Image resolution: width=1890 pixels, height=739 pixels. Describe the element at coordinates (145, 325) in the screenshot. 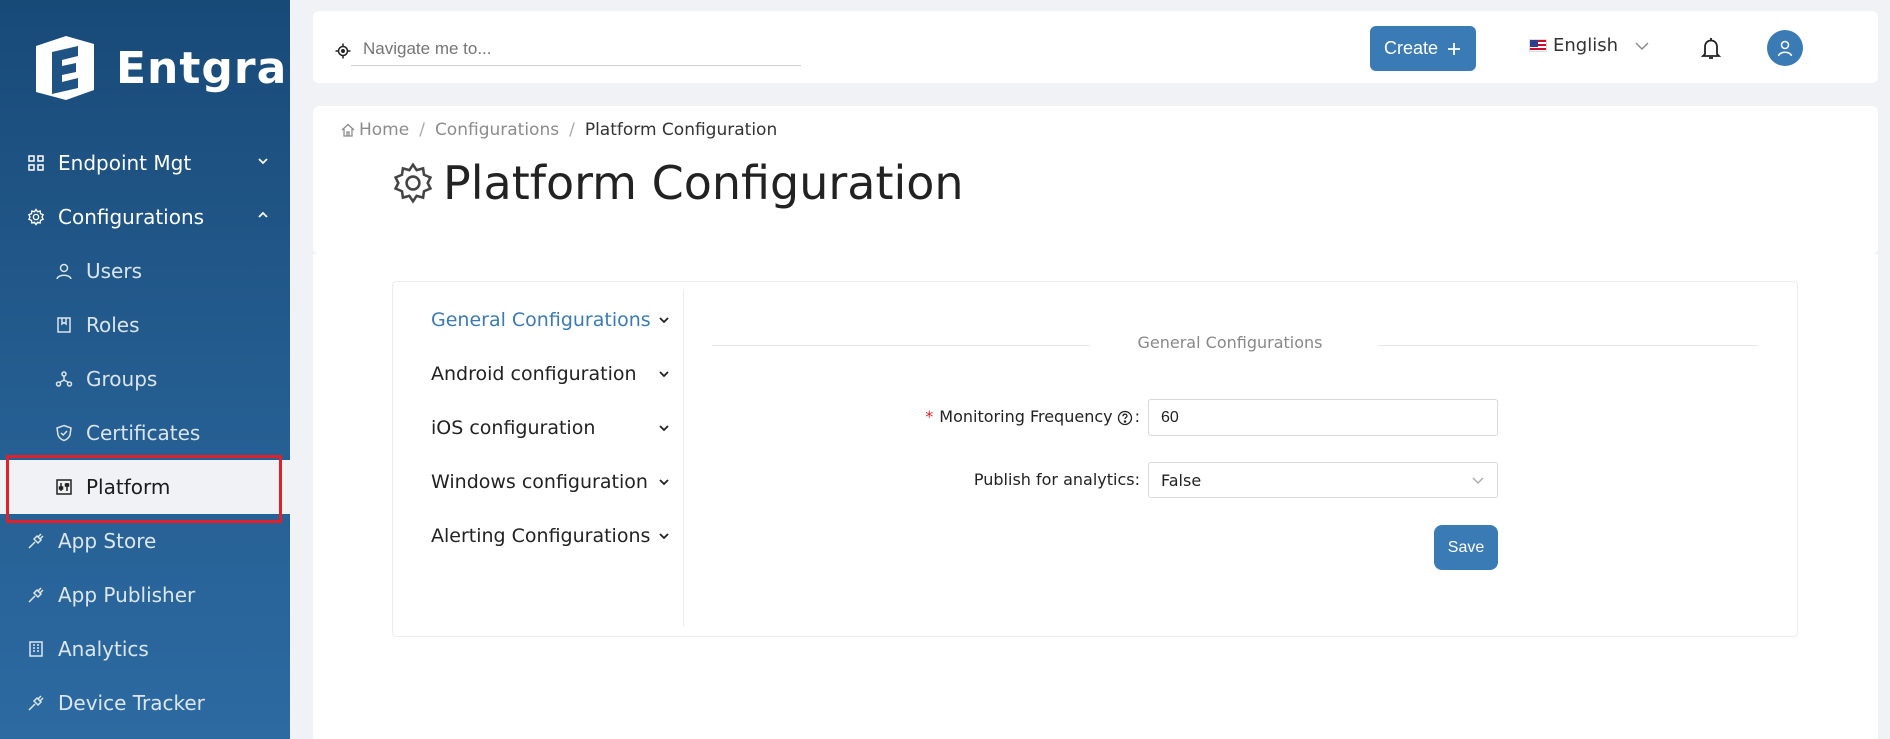

I see `sidebar-item-roles: Roles` at that location.